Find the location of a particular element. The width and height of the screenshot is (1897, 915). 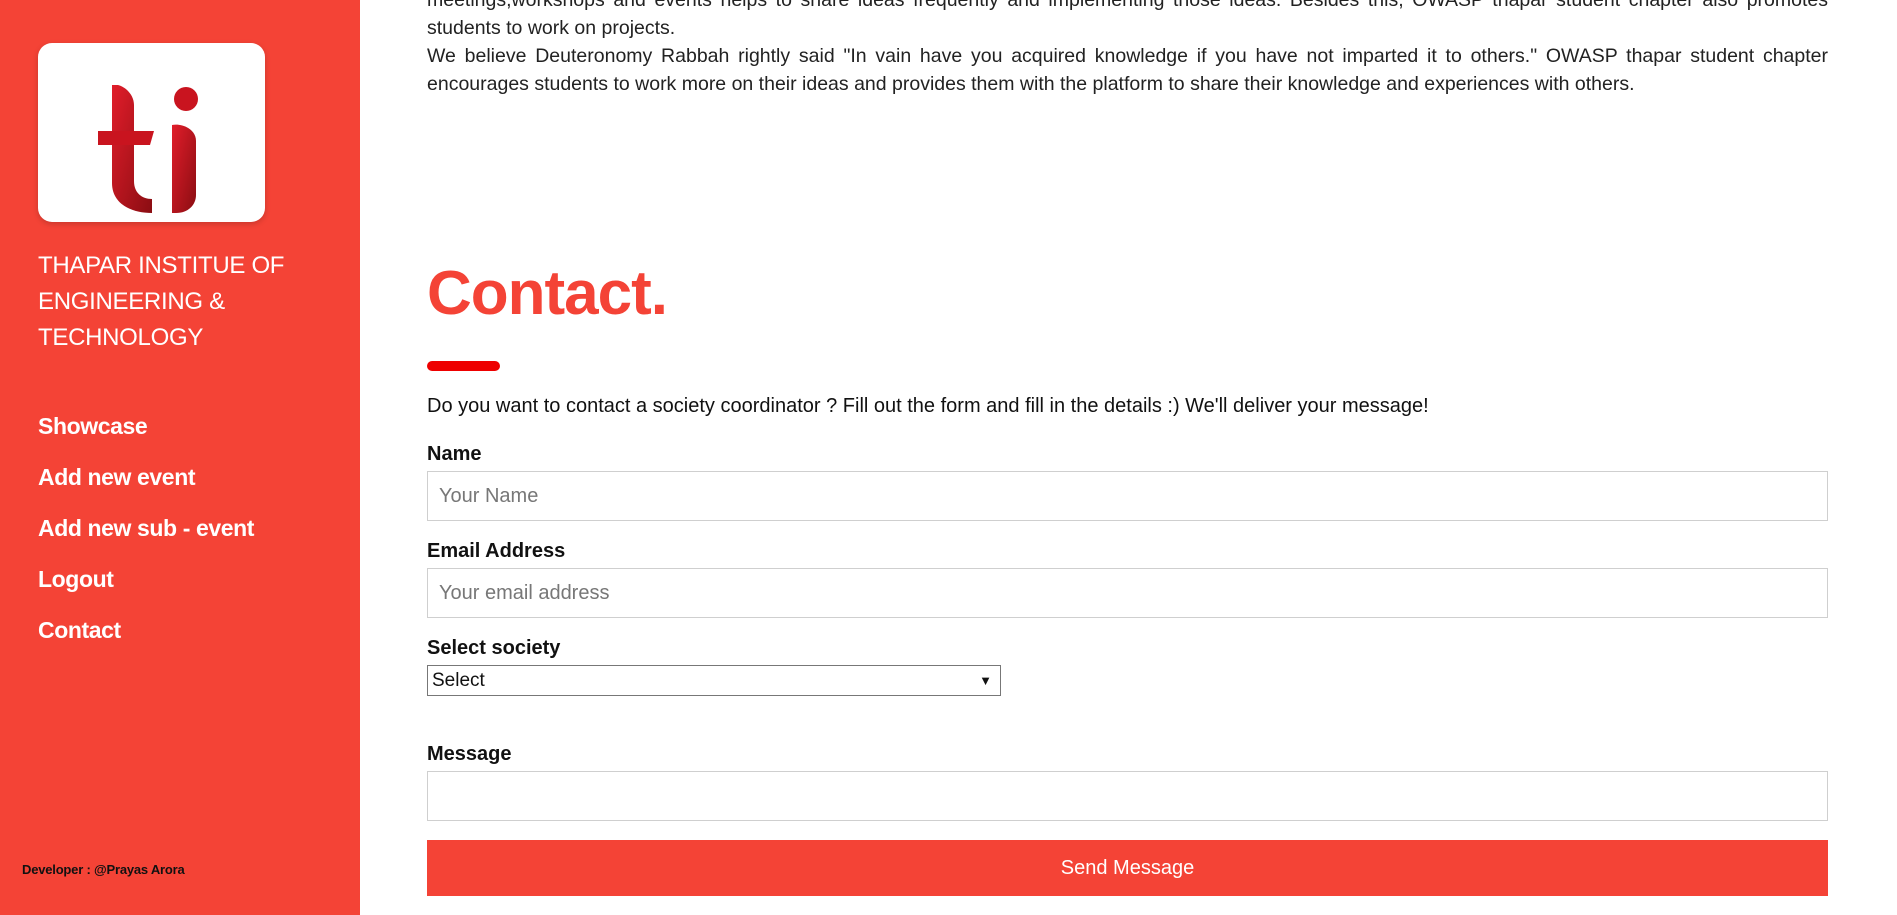

sidebar-item-logout: Logout is located at coordinates (146, 584).